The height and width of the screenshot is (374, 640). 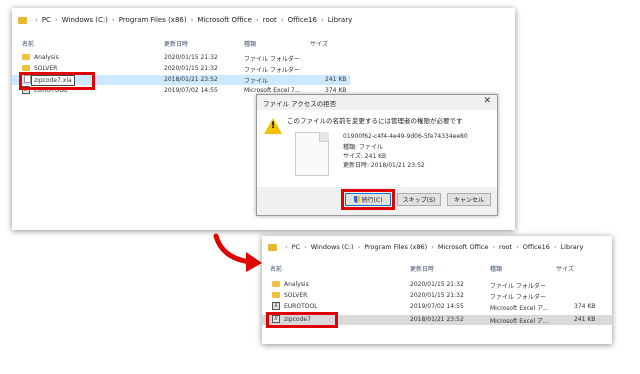 I want to click on dialog-message: このファイルの名前を変更するには管理者の権限が必要です, so click(x=375, y=121).